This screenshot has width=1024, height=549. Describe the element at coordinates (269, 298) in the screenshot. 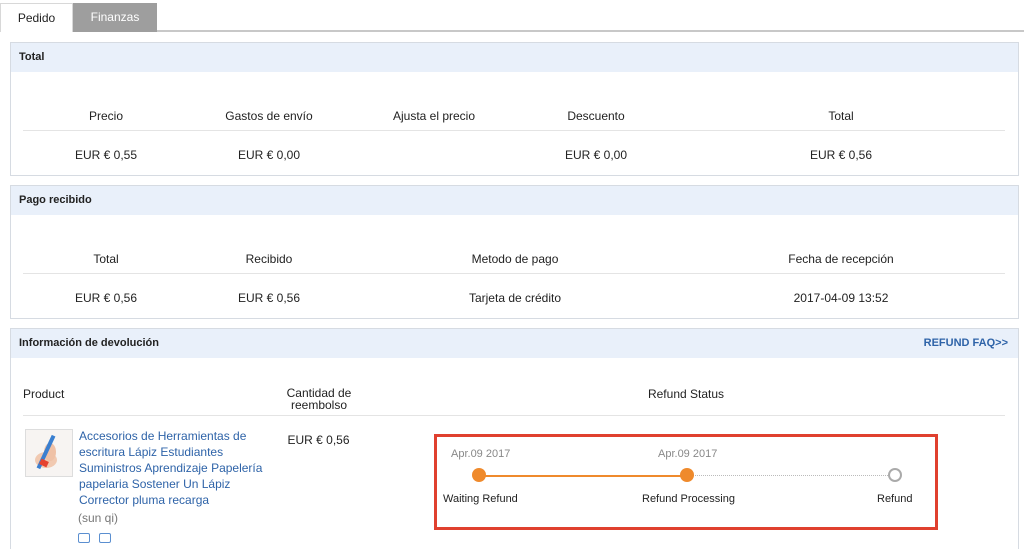

I see `value-recibido: EUR € 0,56` at that location.